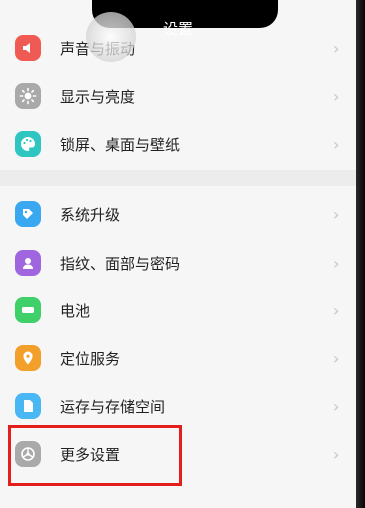  I want to click on annotation-highlight-box, so click(95, 455).